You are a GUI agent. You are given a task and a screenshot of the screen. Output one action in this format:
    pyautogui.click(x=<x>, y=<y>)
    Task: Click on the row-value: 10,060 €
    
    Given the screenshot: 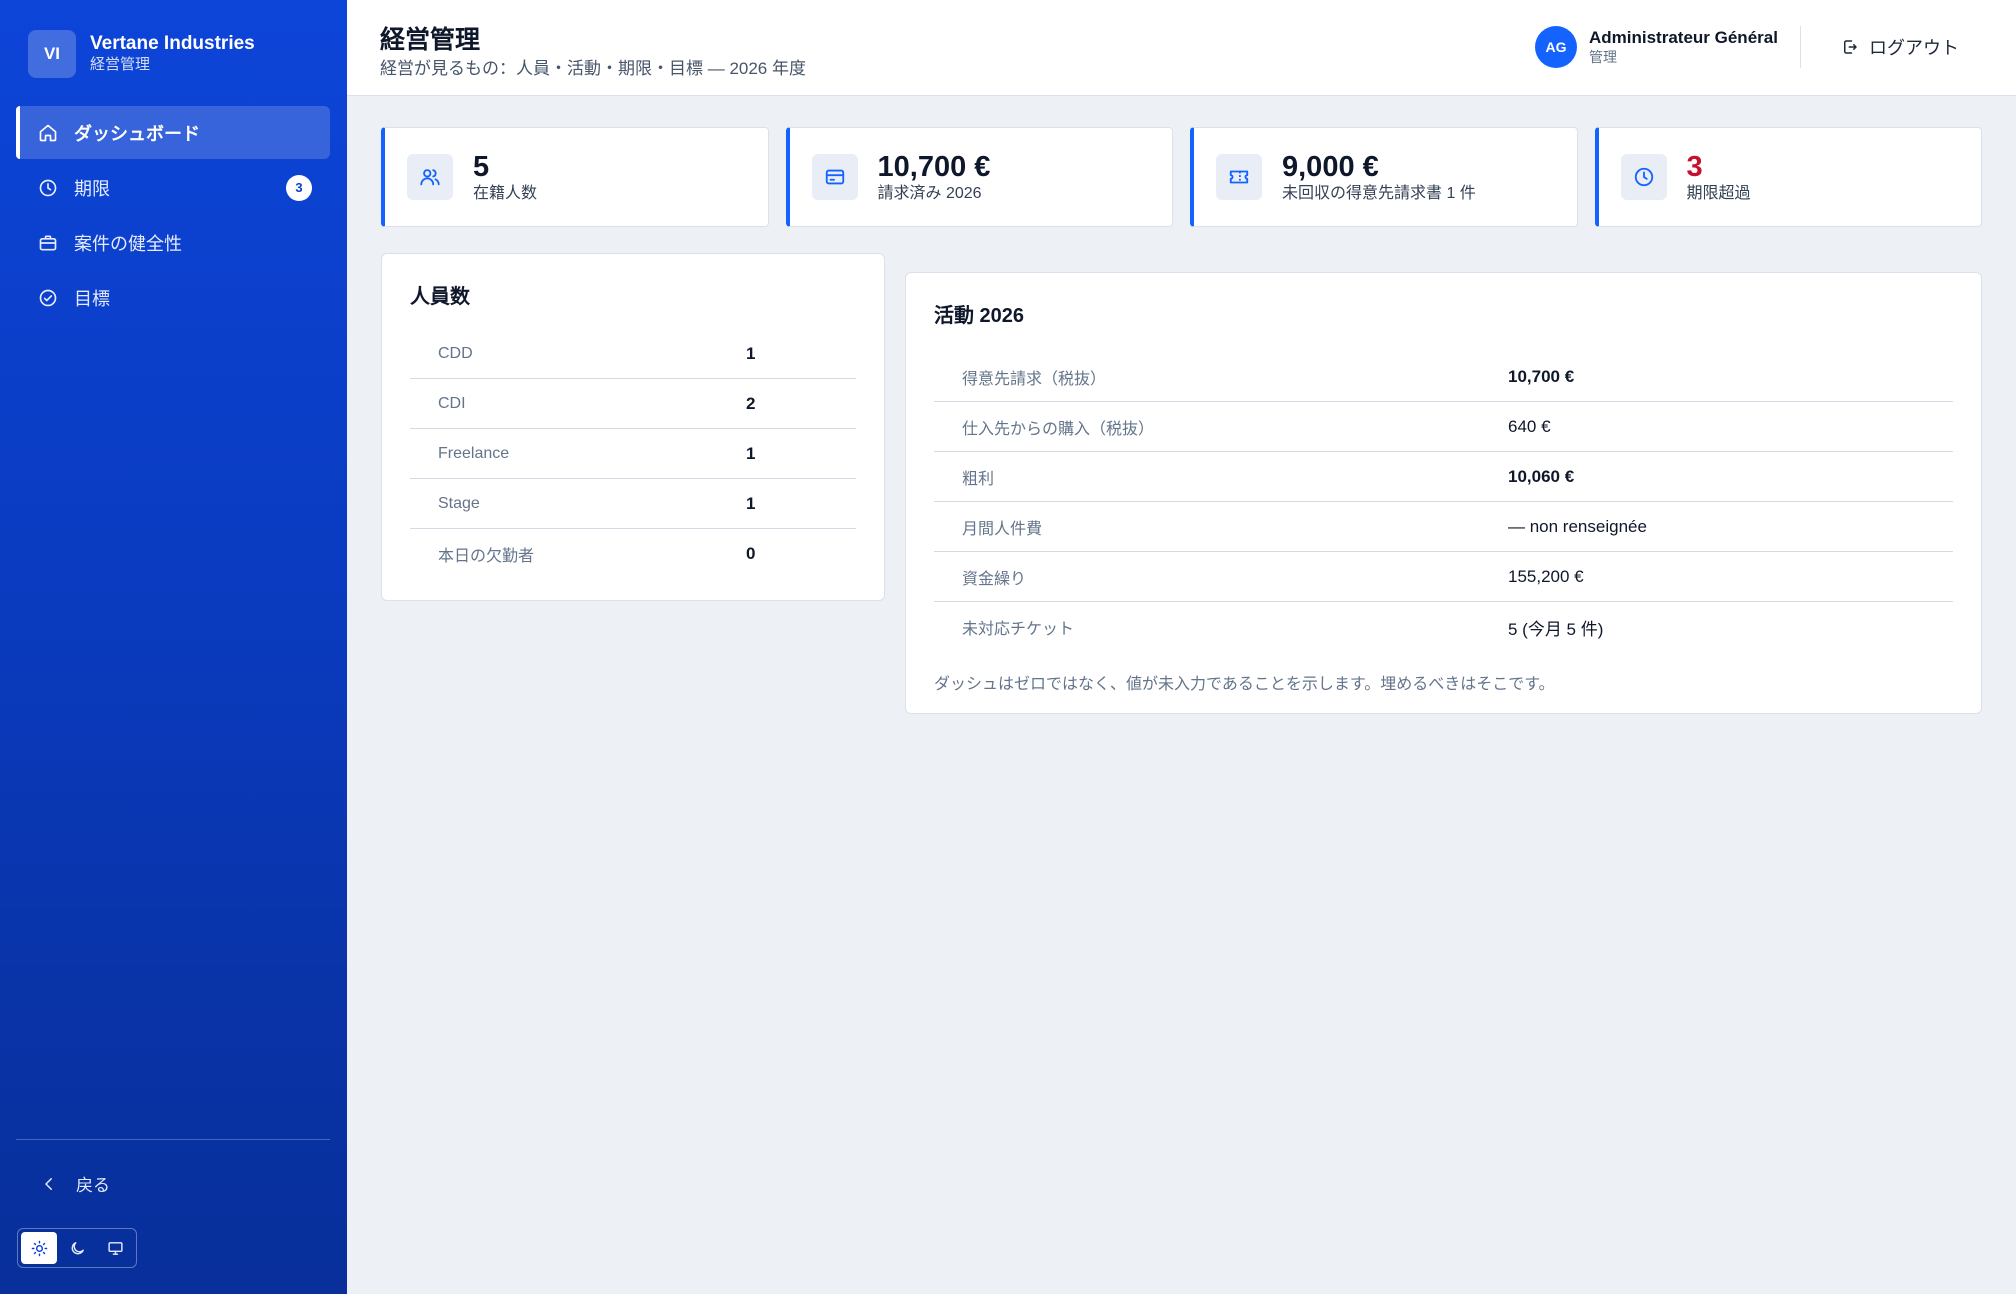 What is the action you would take?
    pyautogui.click(x=1541, y=476)
    